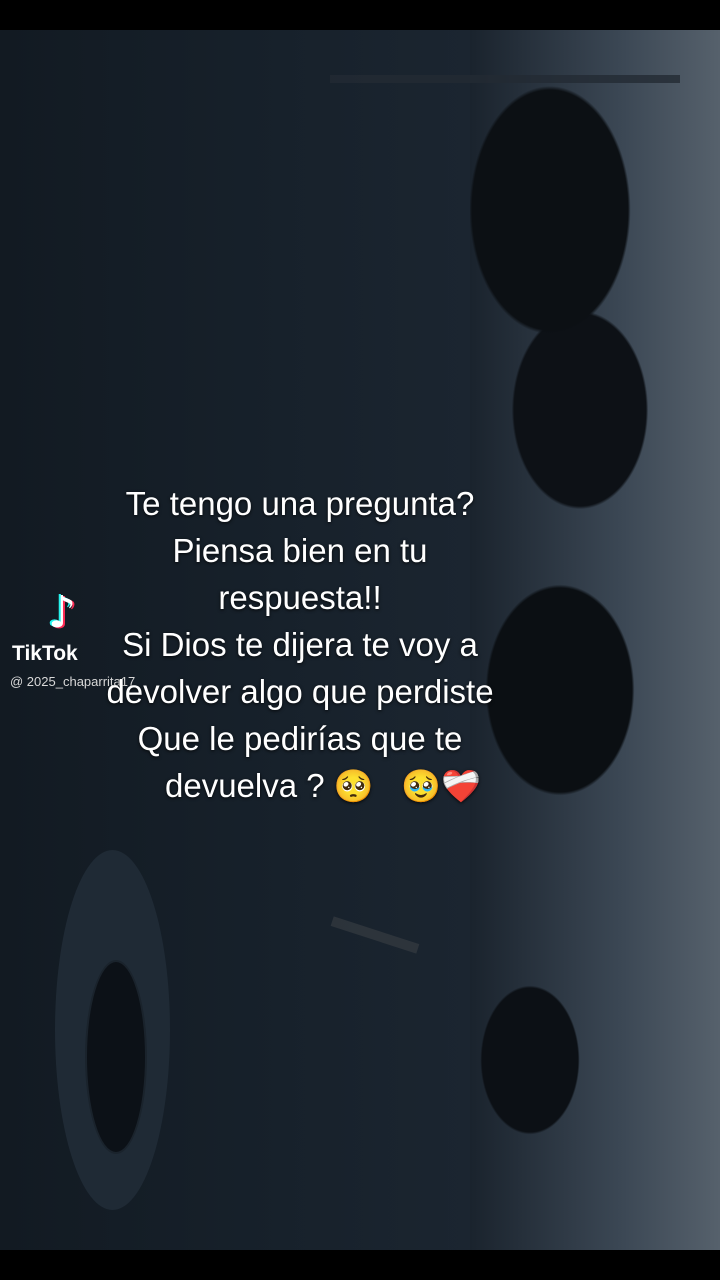 The image size is (720, 1280). I want to click on utility-pole, so click(505, 79).